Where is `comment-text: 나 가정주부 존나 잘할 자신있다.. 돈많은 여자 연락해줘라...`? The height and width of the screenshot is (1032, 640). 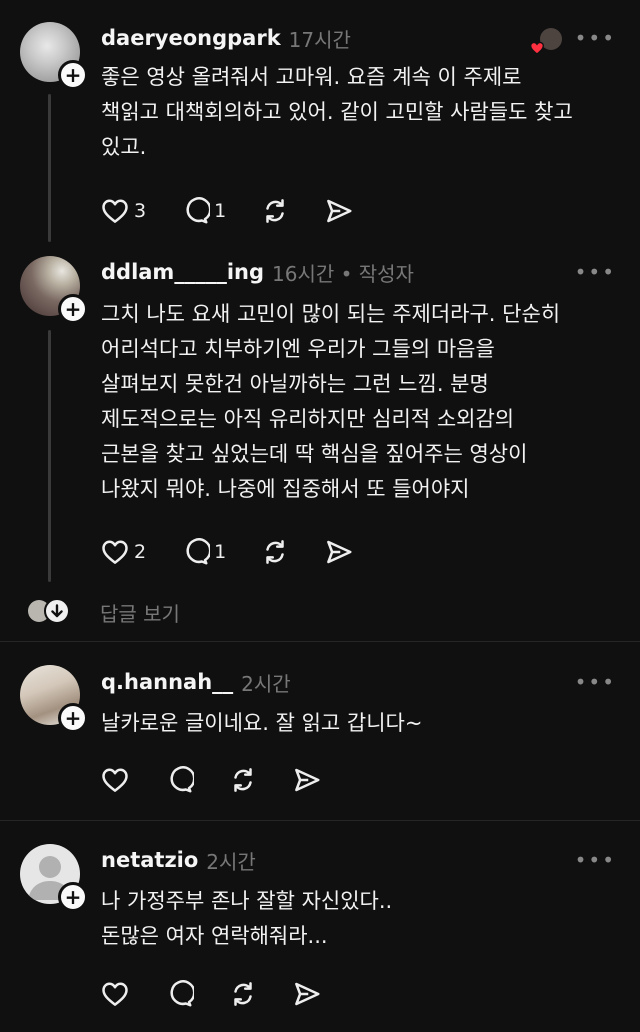 comment-text: 나 가정주부 존나 잘할 자신있다.. 돈많은 여자 연락해줘라... is located at coordinates (247, 918).